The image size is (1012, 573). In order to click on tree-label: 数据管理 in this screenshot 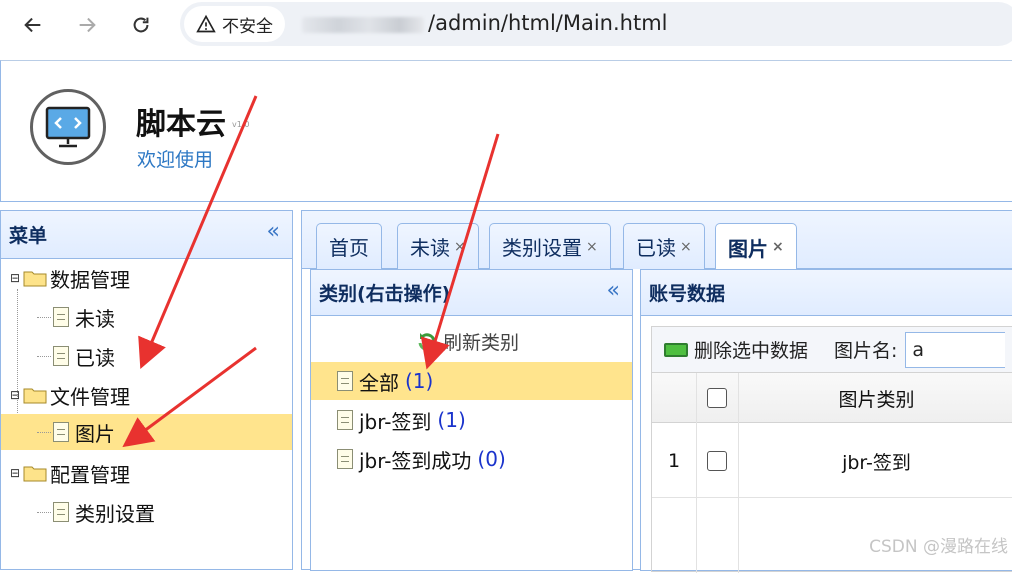, I will do `click(90, 278)`.